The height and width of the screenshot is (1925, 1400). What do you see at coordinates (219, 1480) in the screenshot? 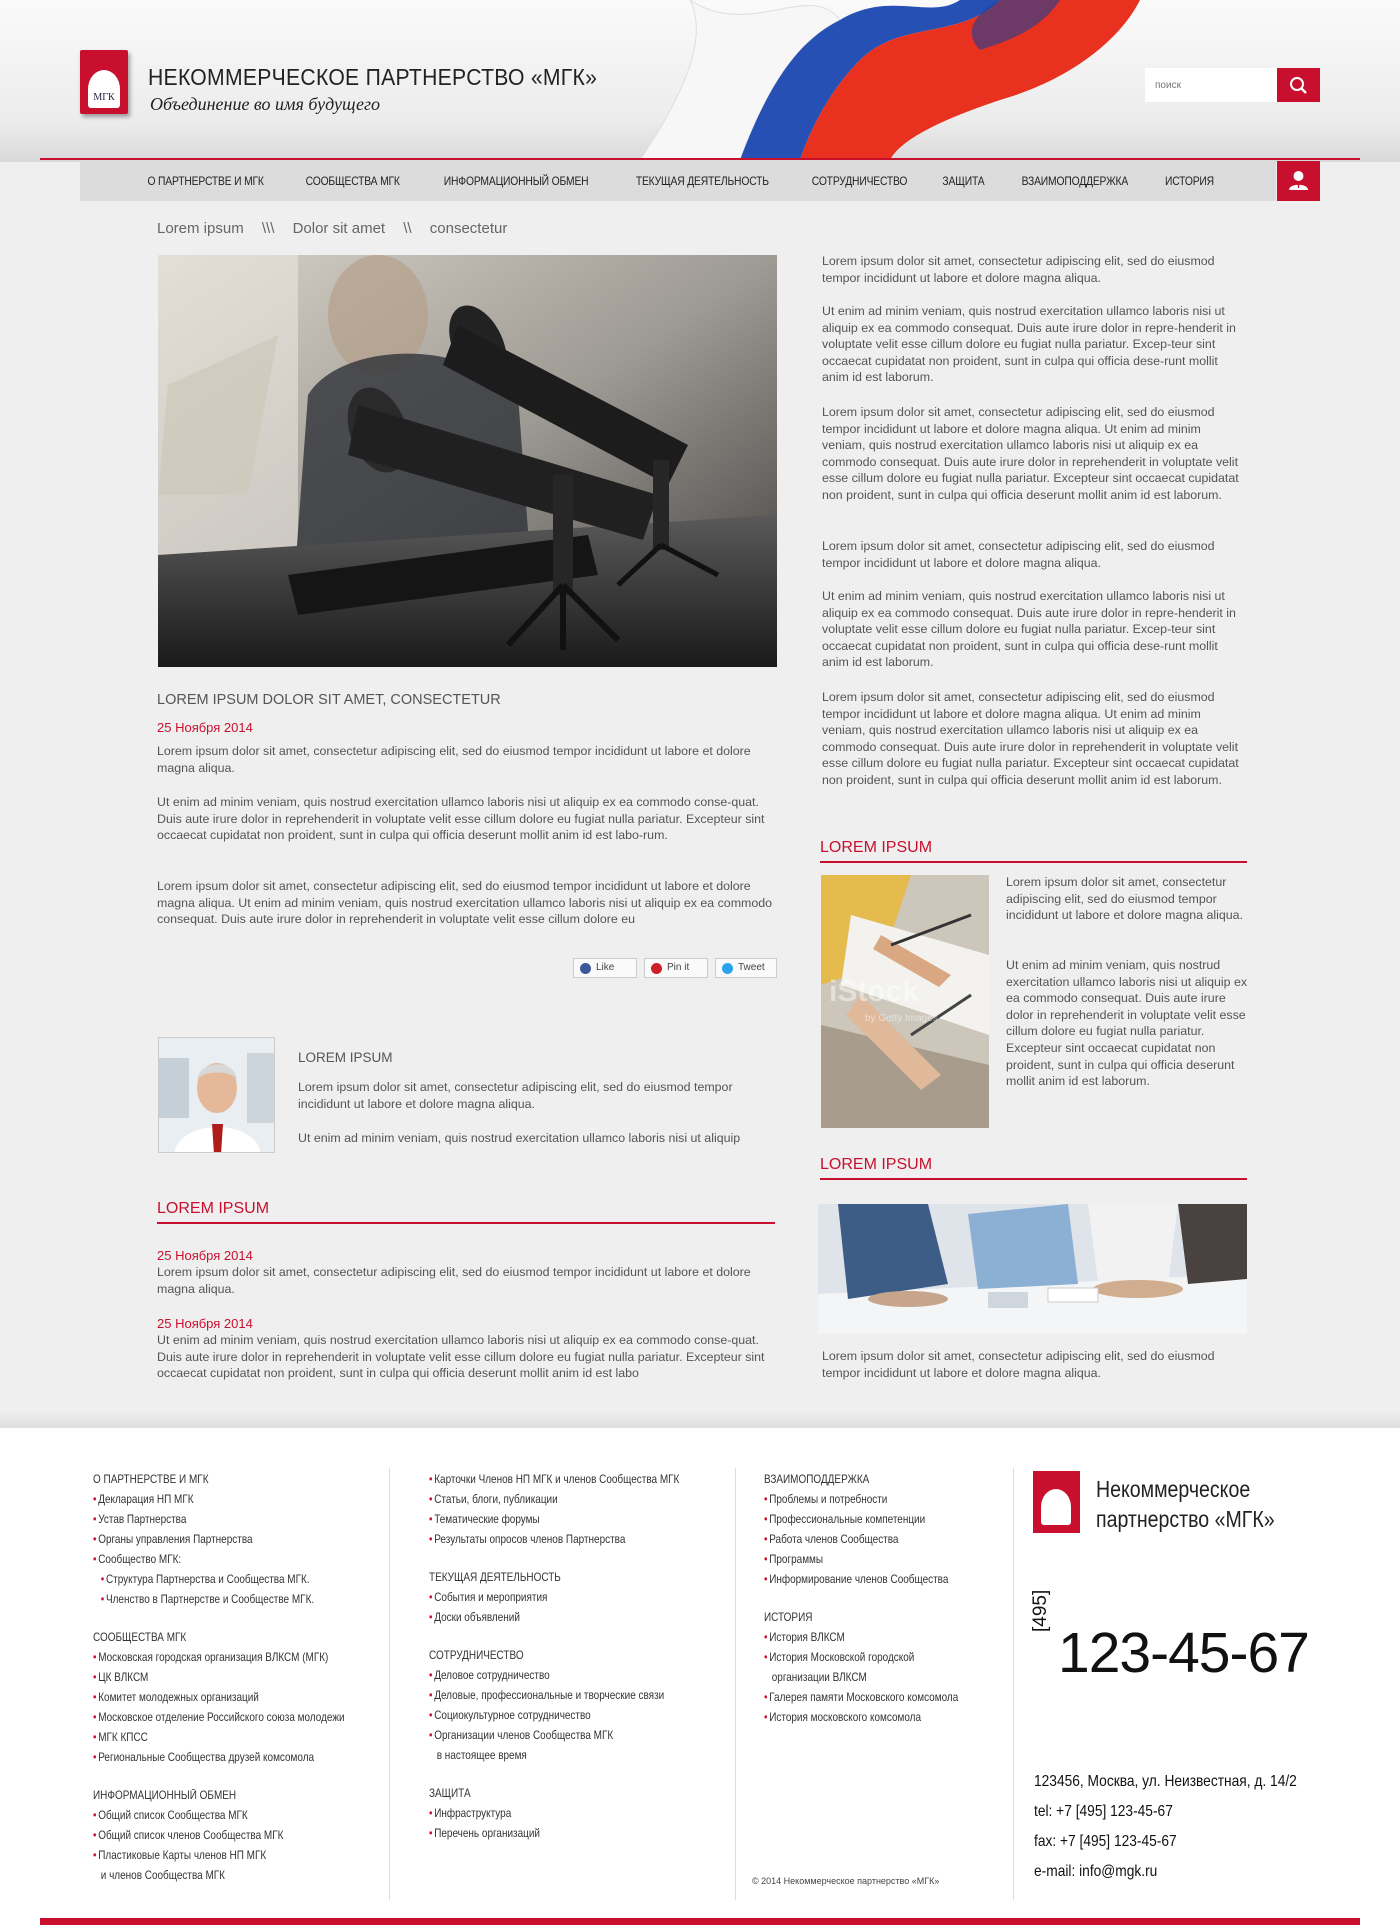
I see `footer-heading: О ПАРТНЕРСТВЕ И МГК` at bounding box center [219, 1480].